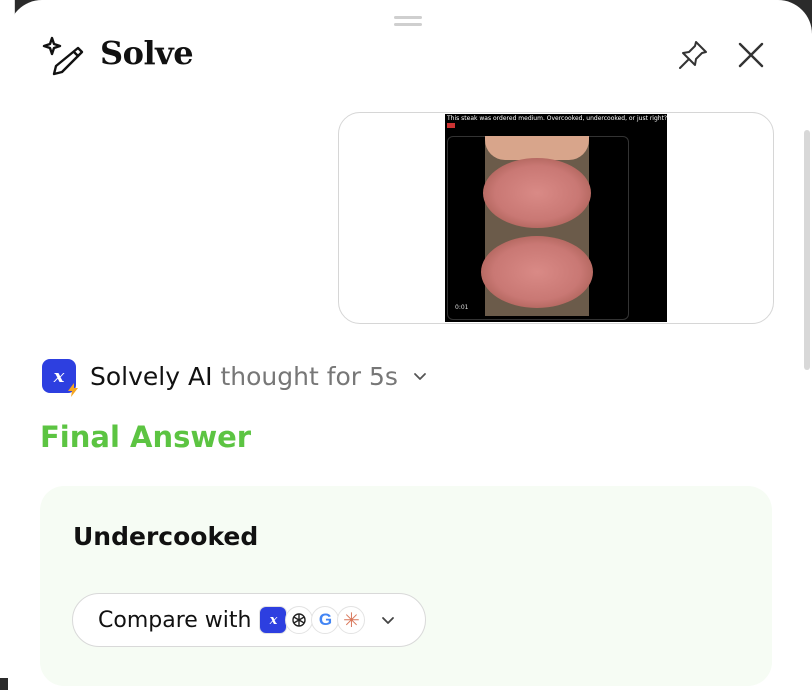 This screenshot has width=812, height=690. What do you see at coordinates (175, 620) in the screenshot?
I see `compare-label: Compare with` at bounding box center [175, 620].